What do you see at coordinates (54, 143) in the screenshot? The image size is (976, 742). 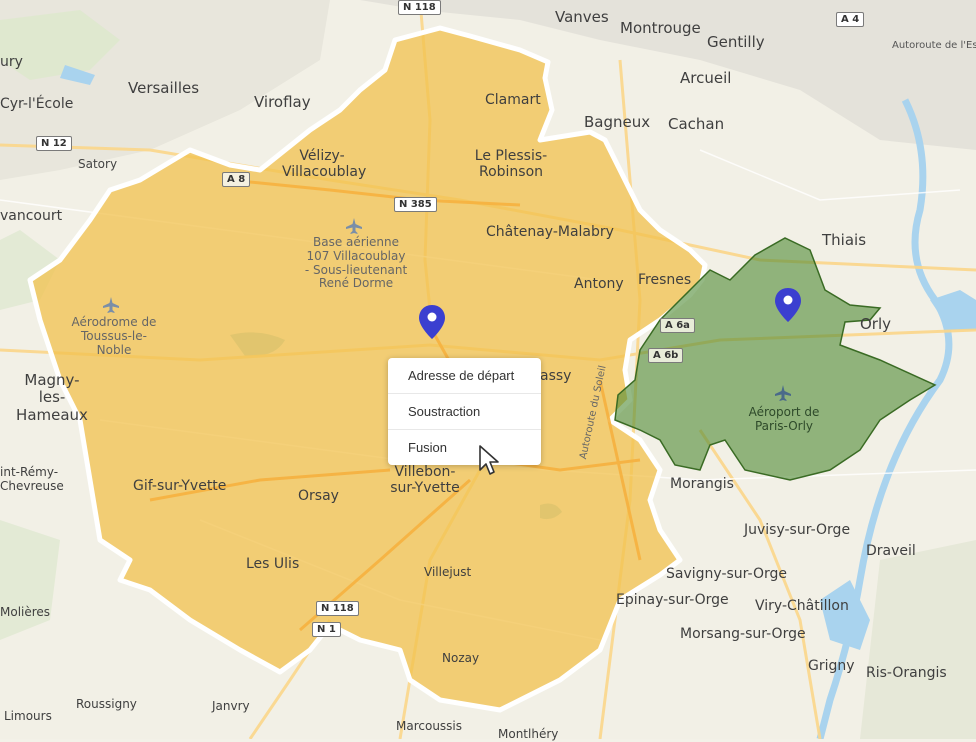 I see `road-shield: N 12` at bounding box center [54, 143].